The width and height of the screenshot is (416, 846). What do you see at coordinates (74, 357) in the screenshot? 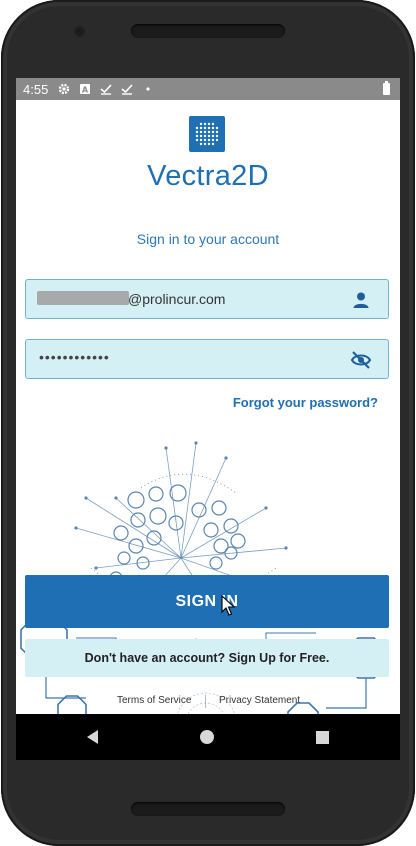
I see `password-masked-text: ••••••••••••` at bounding box center [74, 357].